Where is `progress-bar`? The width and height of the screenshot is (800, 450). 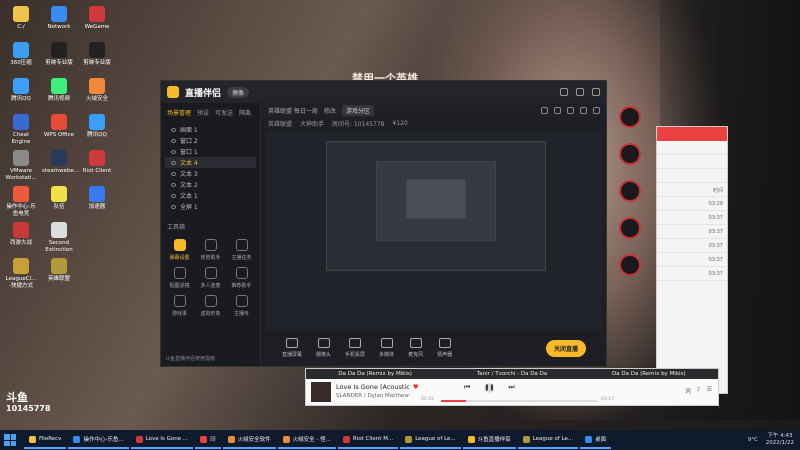
progress-bar is located at coordinates (519, 401).